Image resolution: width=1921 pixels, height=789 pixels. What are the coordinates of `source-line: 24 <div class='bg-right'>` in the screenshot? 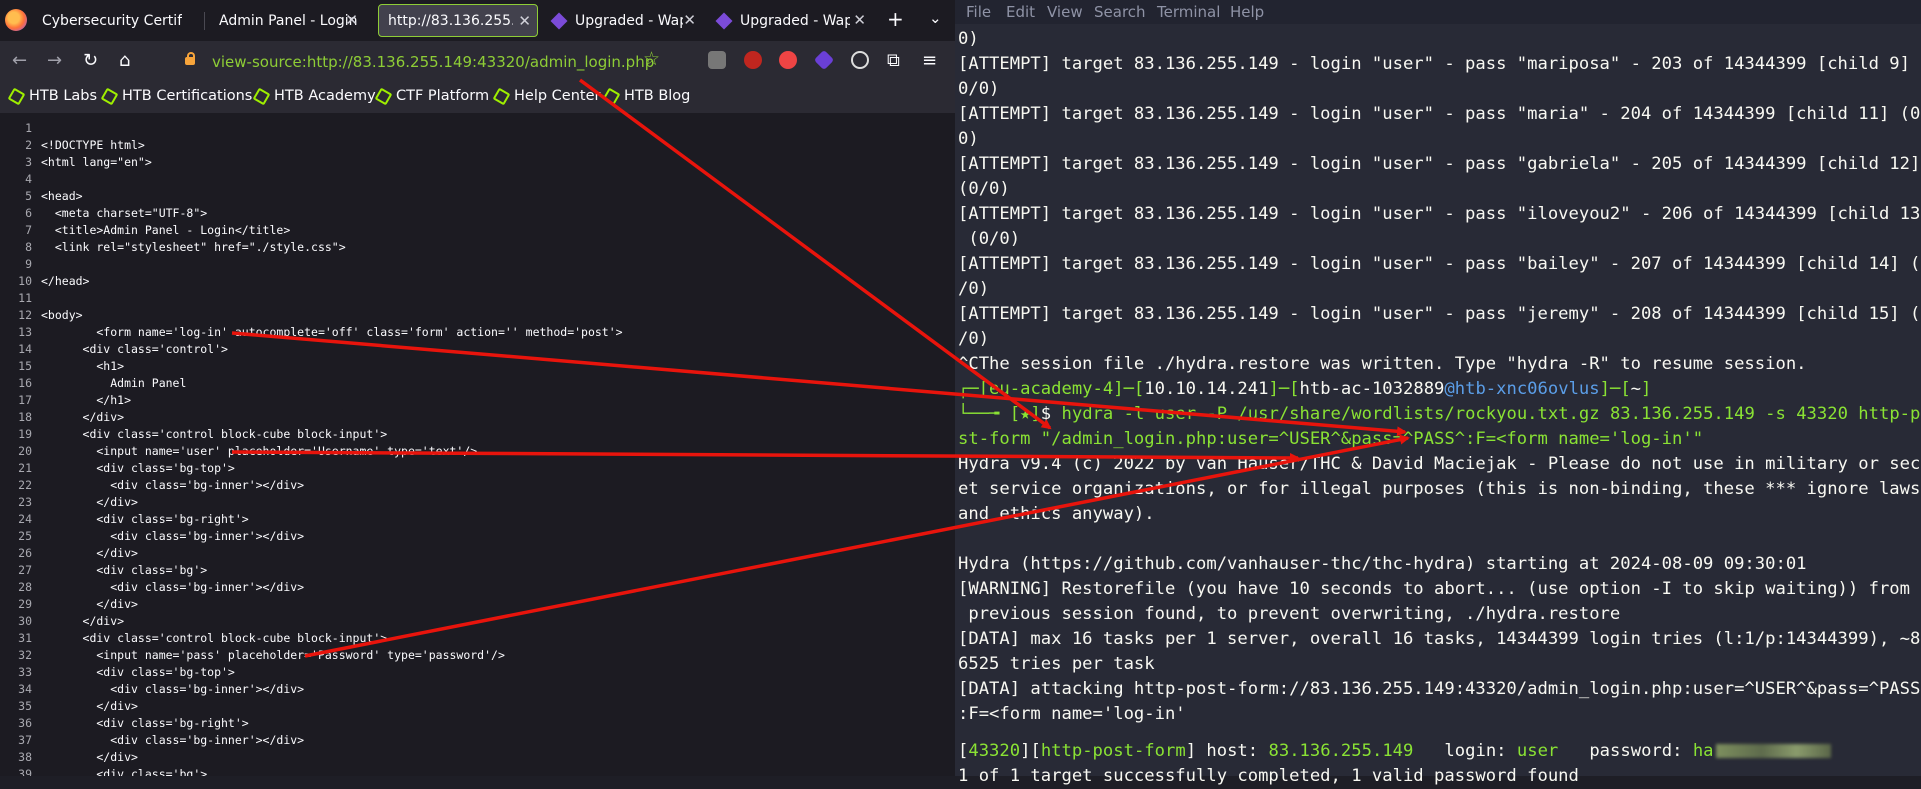 It's located at (124, 519).